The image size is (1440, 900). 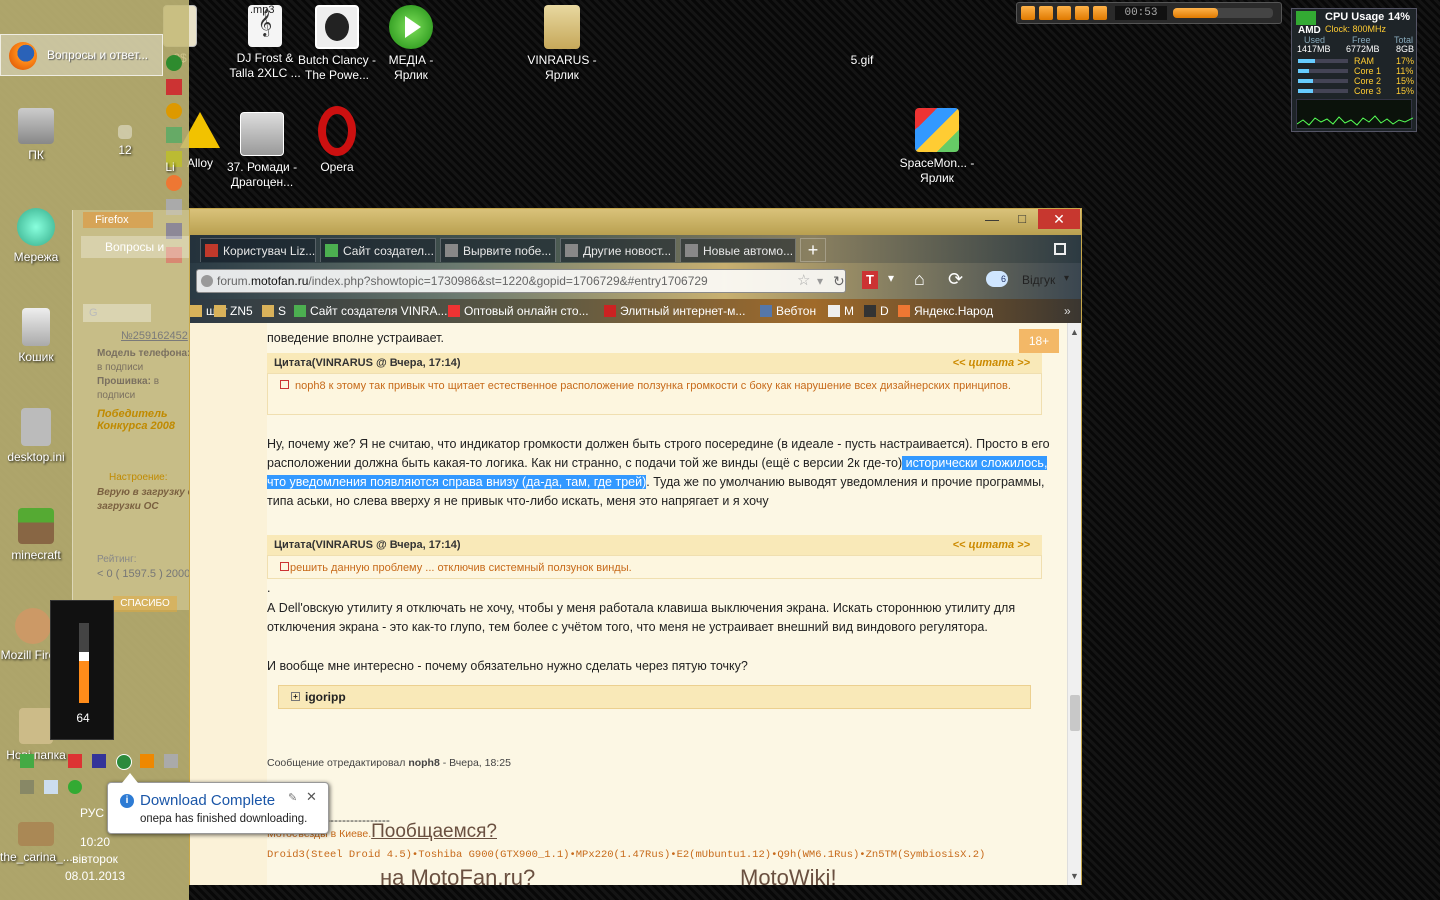 What do you see at coordinates (36, 336) in the screenshot?
I see `desktop-icon-recycle: Кошик` at bounding box center [36, 336].